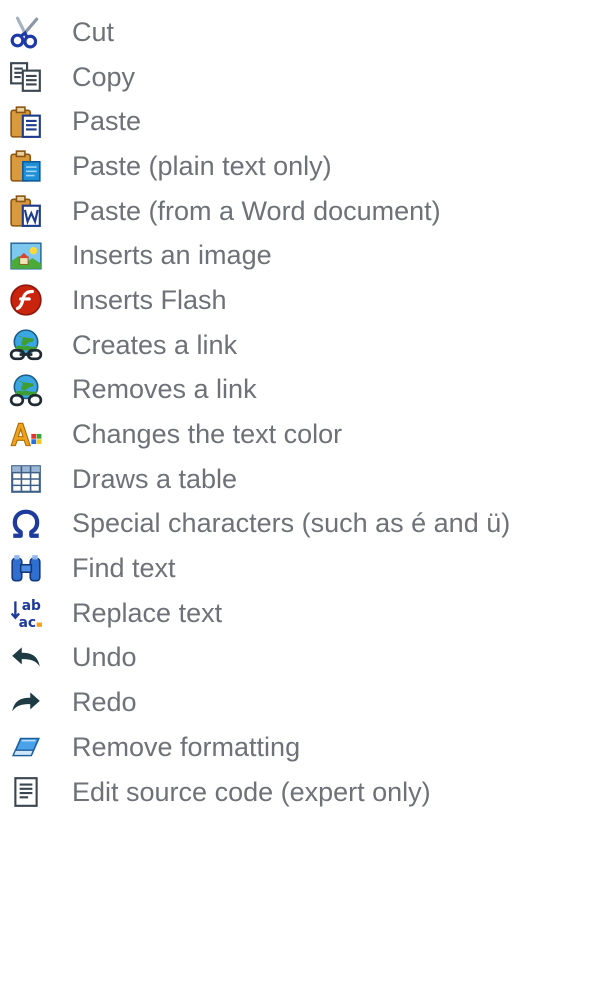 The width and height of the screenshot is (595, 1000). What do you see at coordinates (26, 211) in the screenshot?
I see `paste-word-icon` at bounding box center [26, 211].